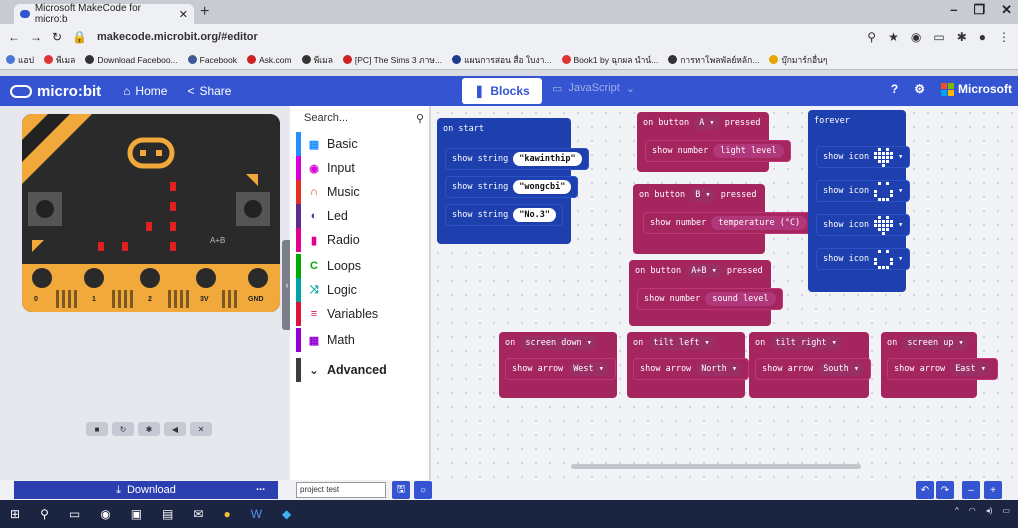  What do you see at coordinates (360, 168) in the screenshot?
I see `toolbox-category-input: ◉ Input` at bounding box center [360, 168].